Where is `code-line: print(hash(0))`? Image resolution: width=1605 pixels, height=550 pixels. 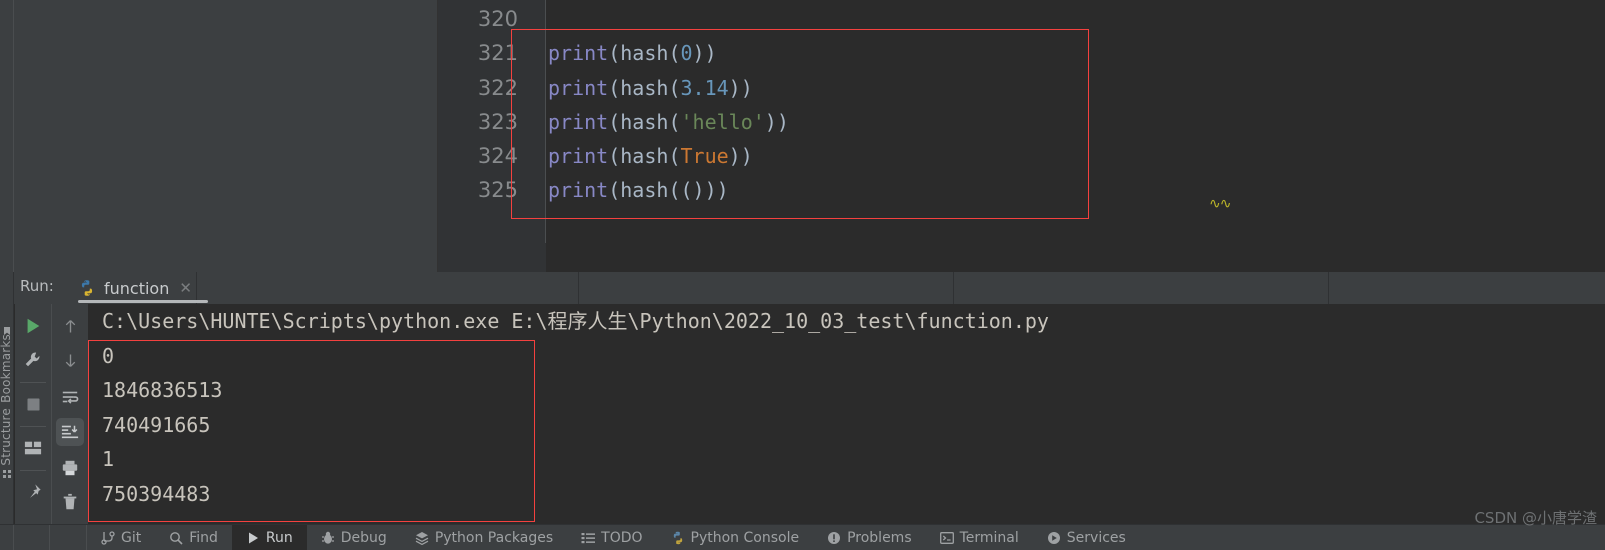
code-line: print(hash(0)) is located at coordinates (1075, 53).